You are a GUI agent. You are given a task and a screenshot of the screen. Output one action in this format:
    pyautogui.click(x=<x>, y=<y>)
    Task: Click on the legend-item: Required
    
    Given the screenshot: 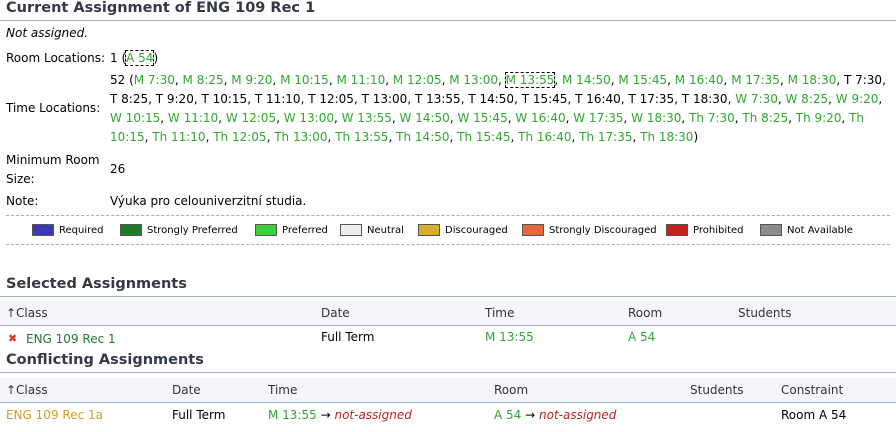 What is the action you would take?
    pyautogui.click(x=68, y=230)
    